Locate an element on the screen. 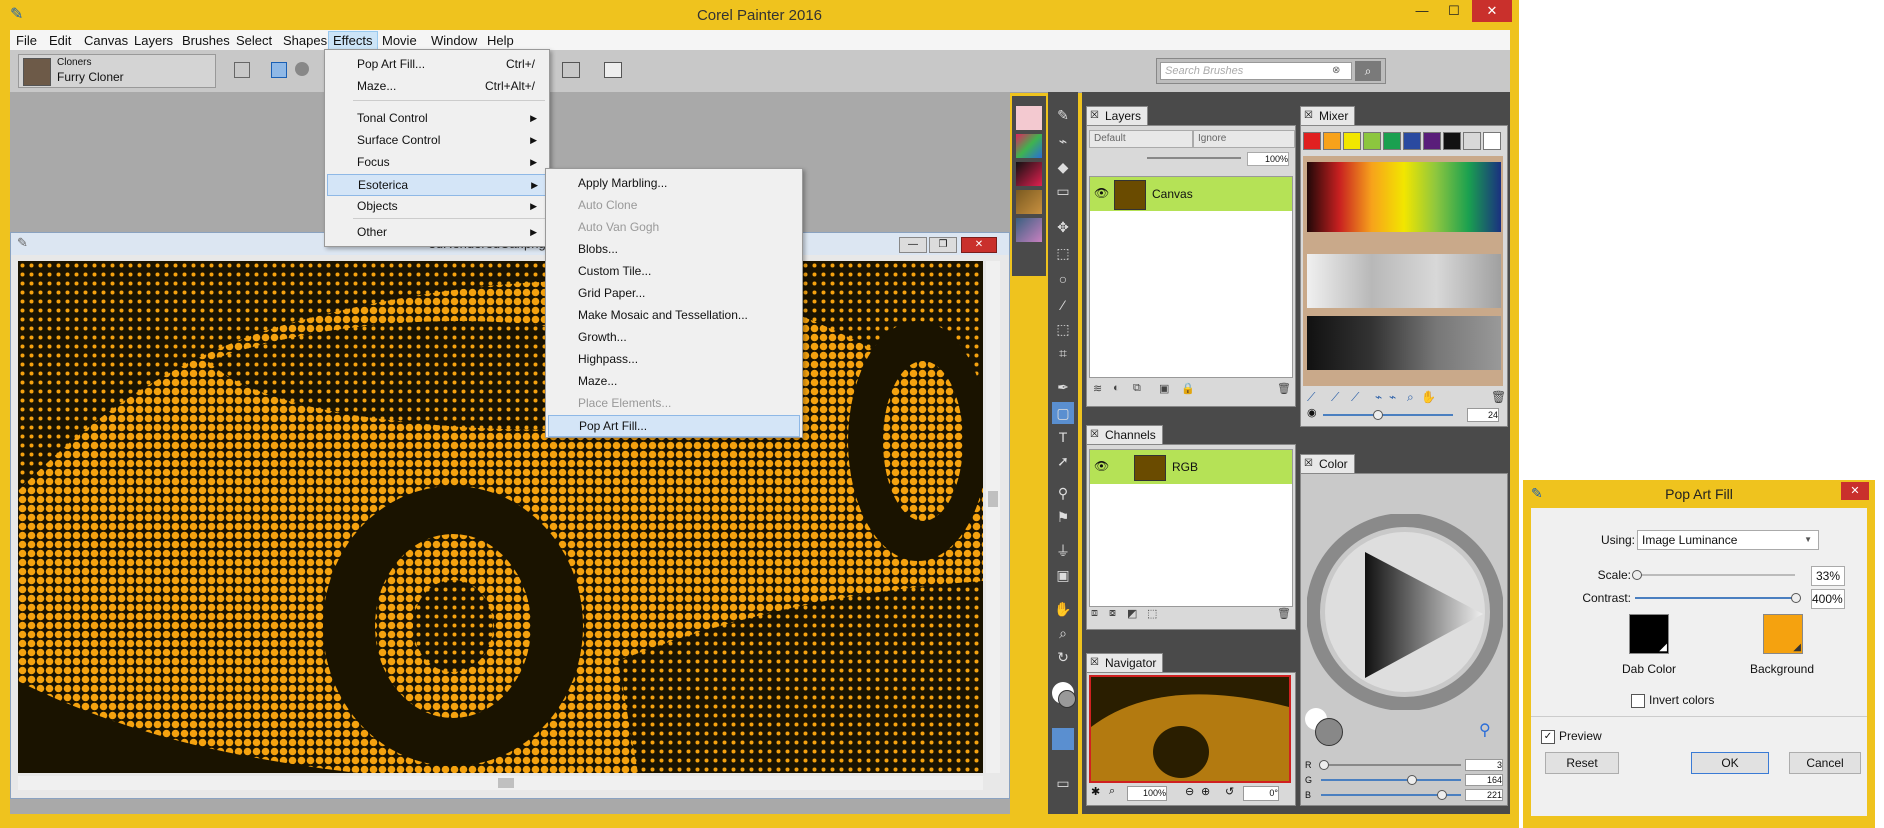 The image size is (1884, 828). brush-tile-1-icon is located at coordinates (1029, 118).